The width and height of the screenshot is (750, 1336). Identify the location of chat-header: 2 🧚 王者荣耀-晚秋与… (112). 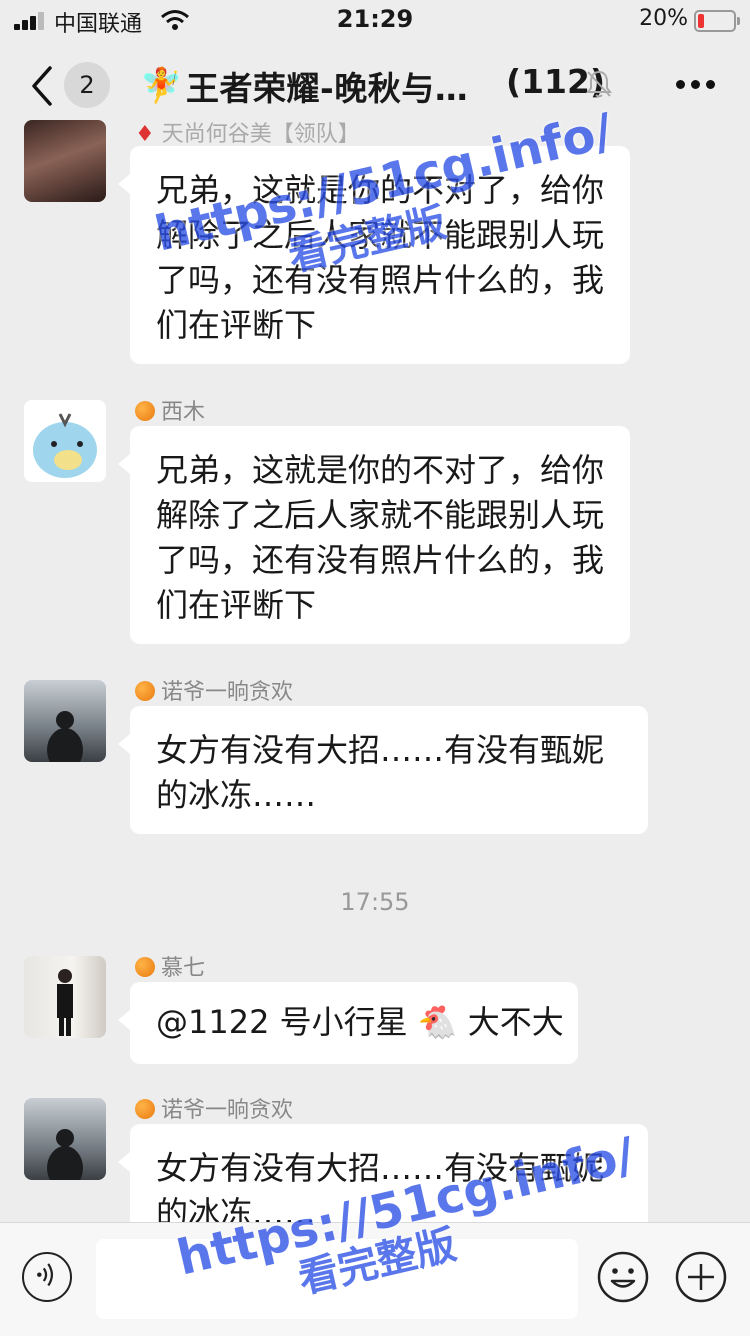
(375, 86).